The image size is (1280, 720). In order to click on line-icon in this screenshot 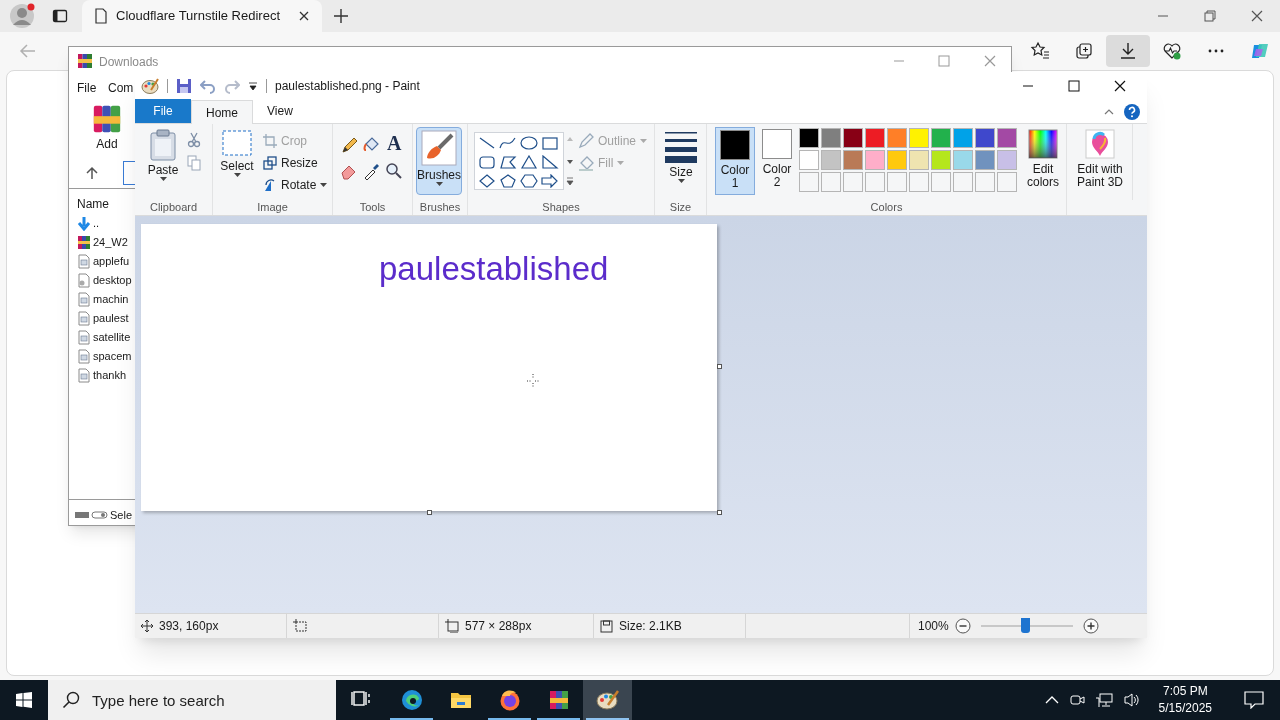, I will do `click(487, 143)`.